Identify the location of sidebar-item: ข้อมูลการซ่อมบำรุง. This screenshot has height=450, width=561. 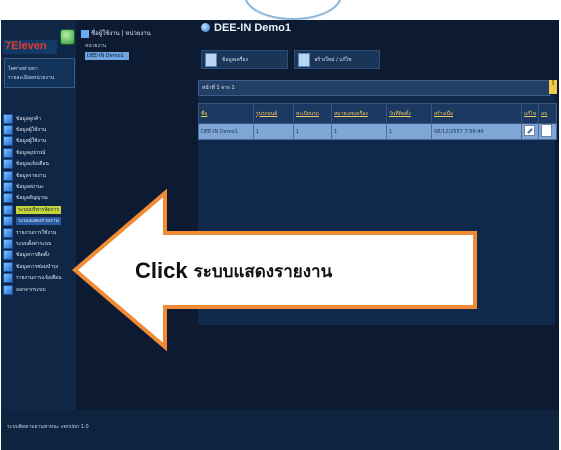
(39, 266).